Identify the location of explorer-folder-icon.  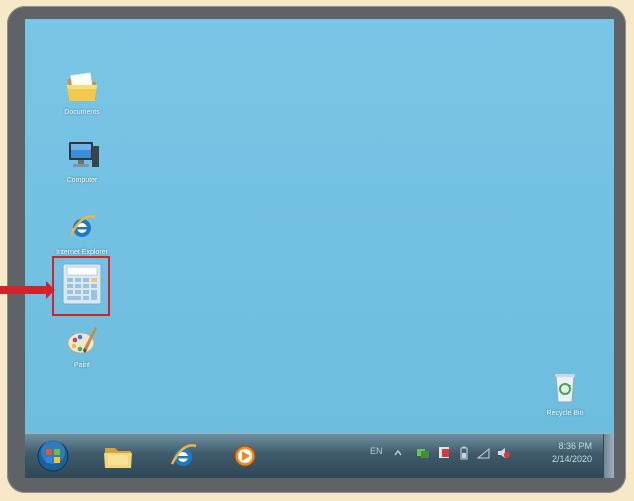
(118, 458).